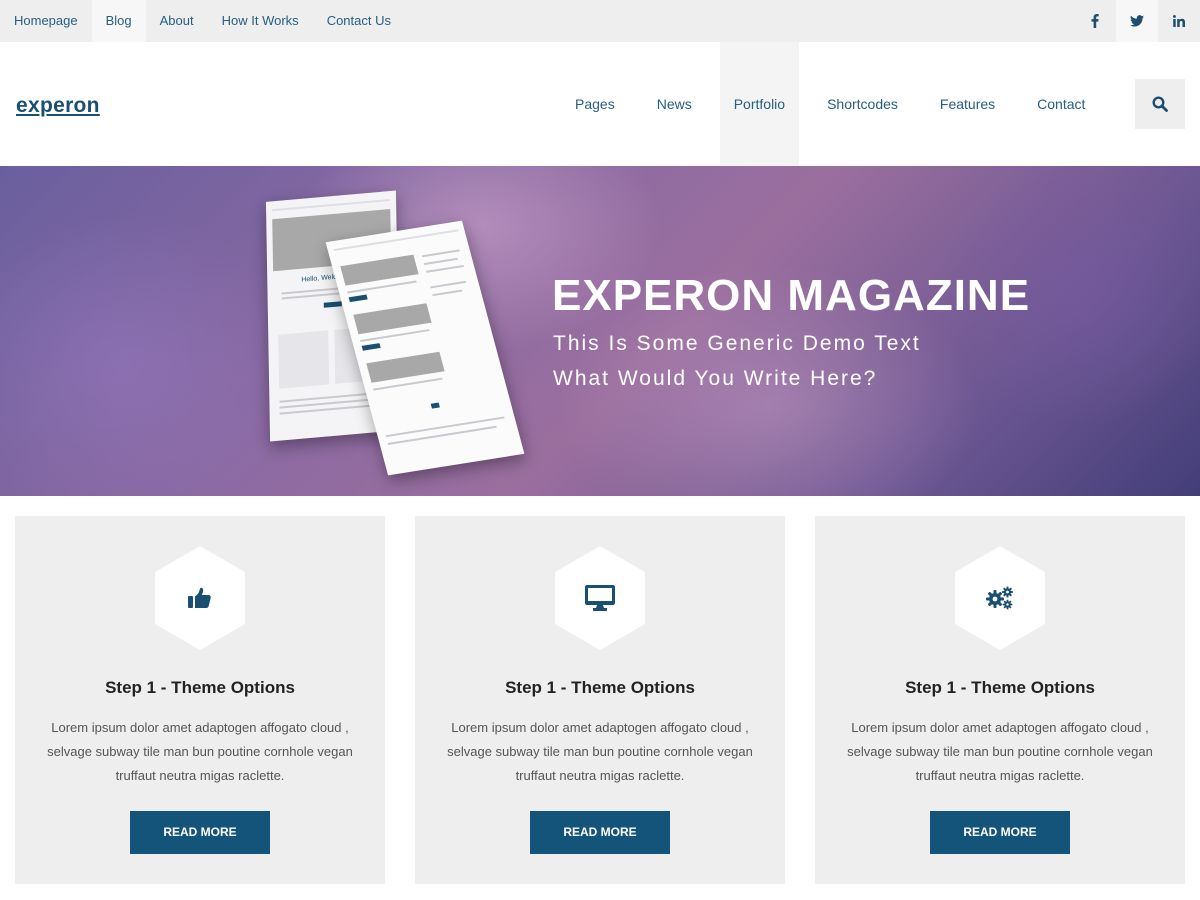 This screenshot has height=900, width=1200. Describe the element at coordinates (791, 295) in the screenshot. I see `hero-title: EXPERON MAGAZINE` at that location.